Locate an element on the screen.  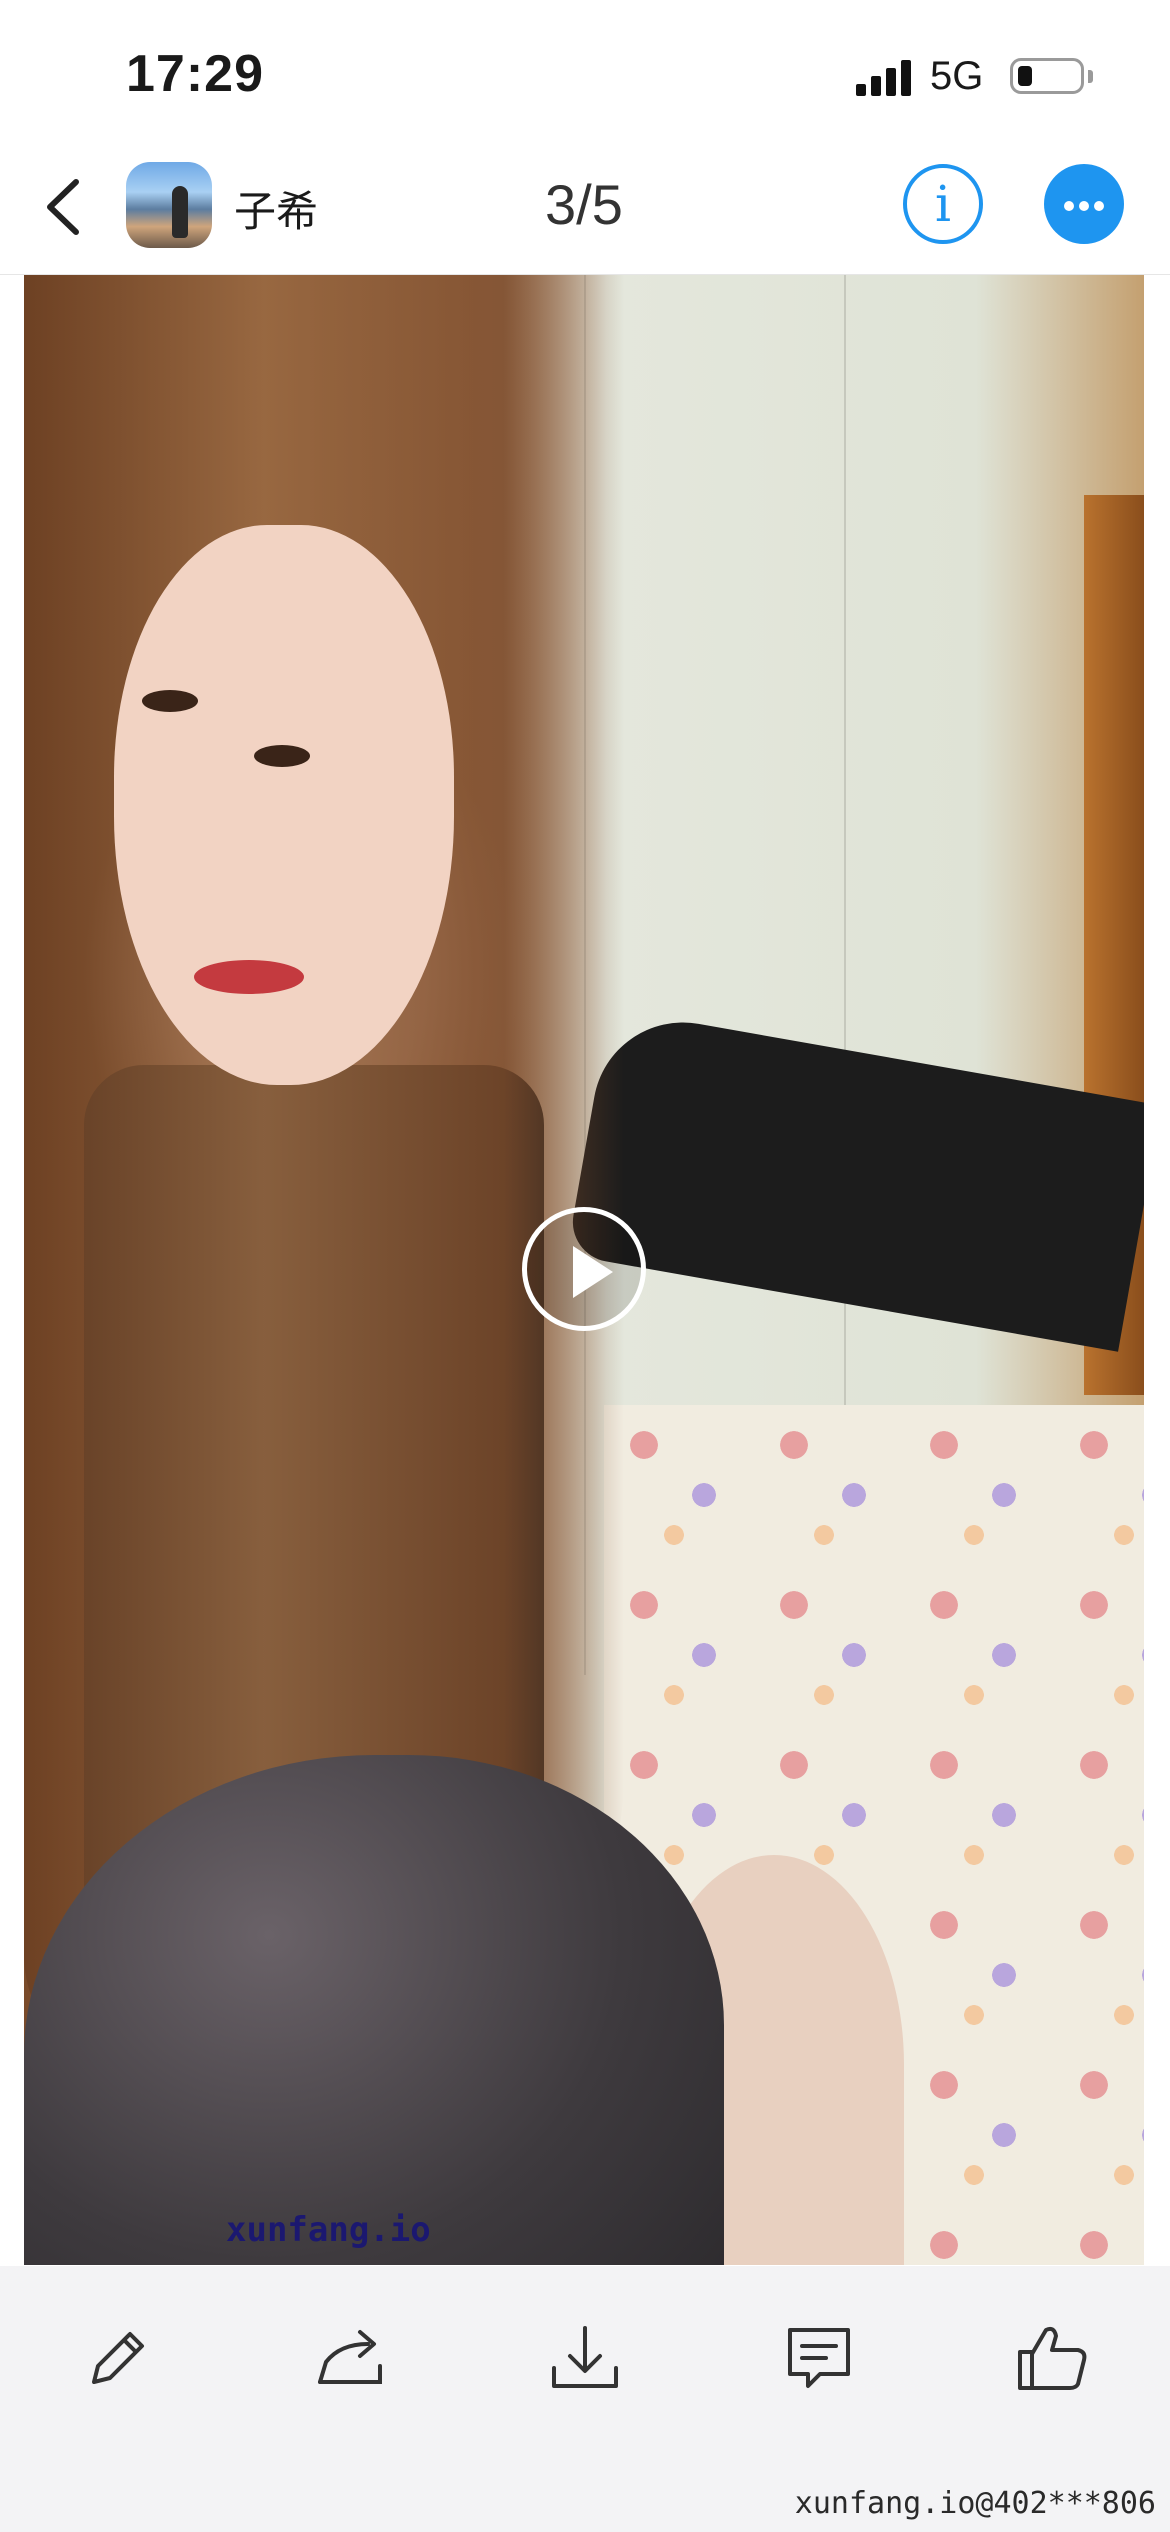
battery-icon is located at coordinates (1047, 76).